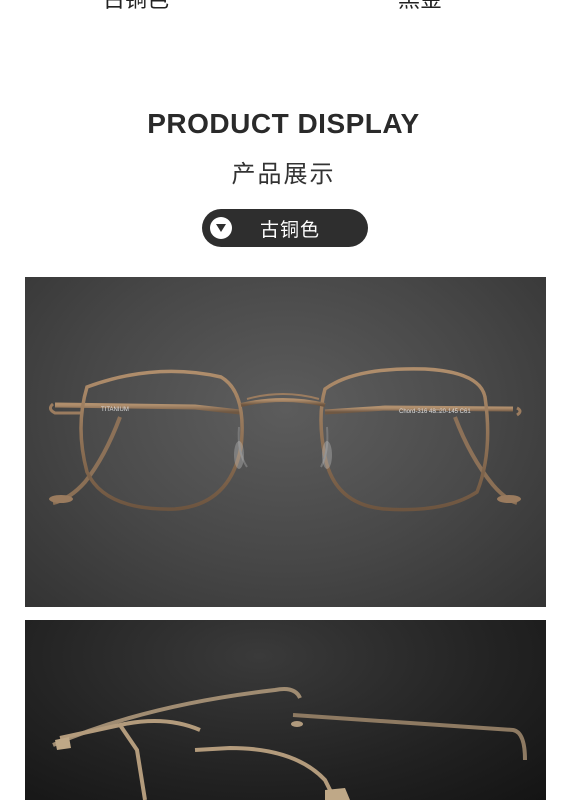 This screenshot has height=800, width=567. I want to click on previous-color-label-2: 黑金, so click(420, 6).